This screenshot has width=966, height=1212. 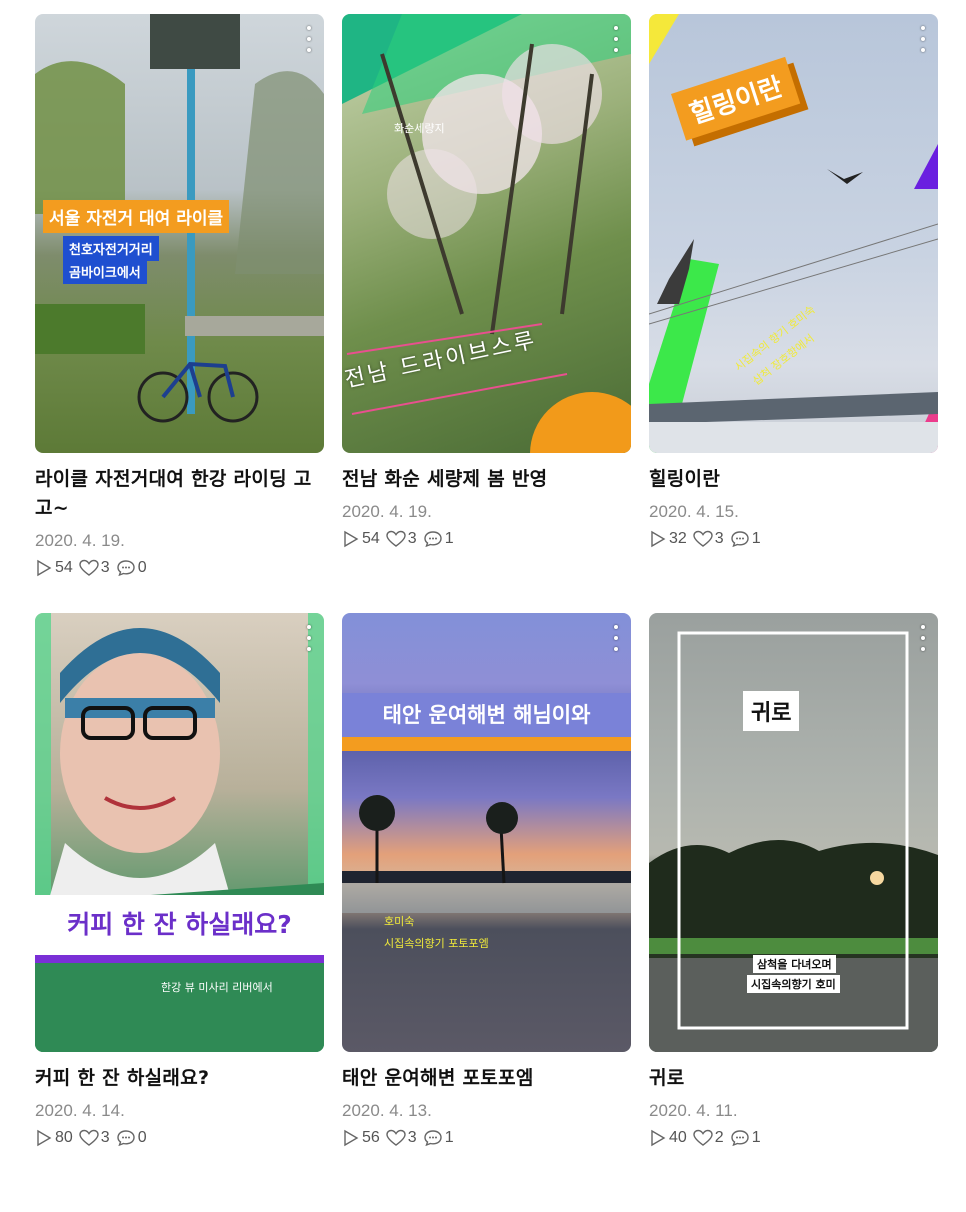 What do you see at coordinates (436, 943) in the screenshot?
I see `overlay-sub2: 시집속의향기 포토포엠` at bounding box center [436, 943].